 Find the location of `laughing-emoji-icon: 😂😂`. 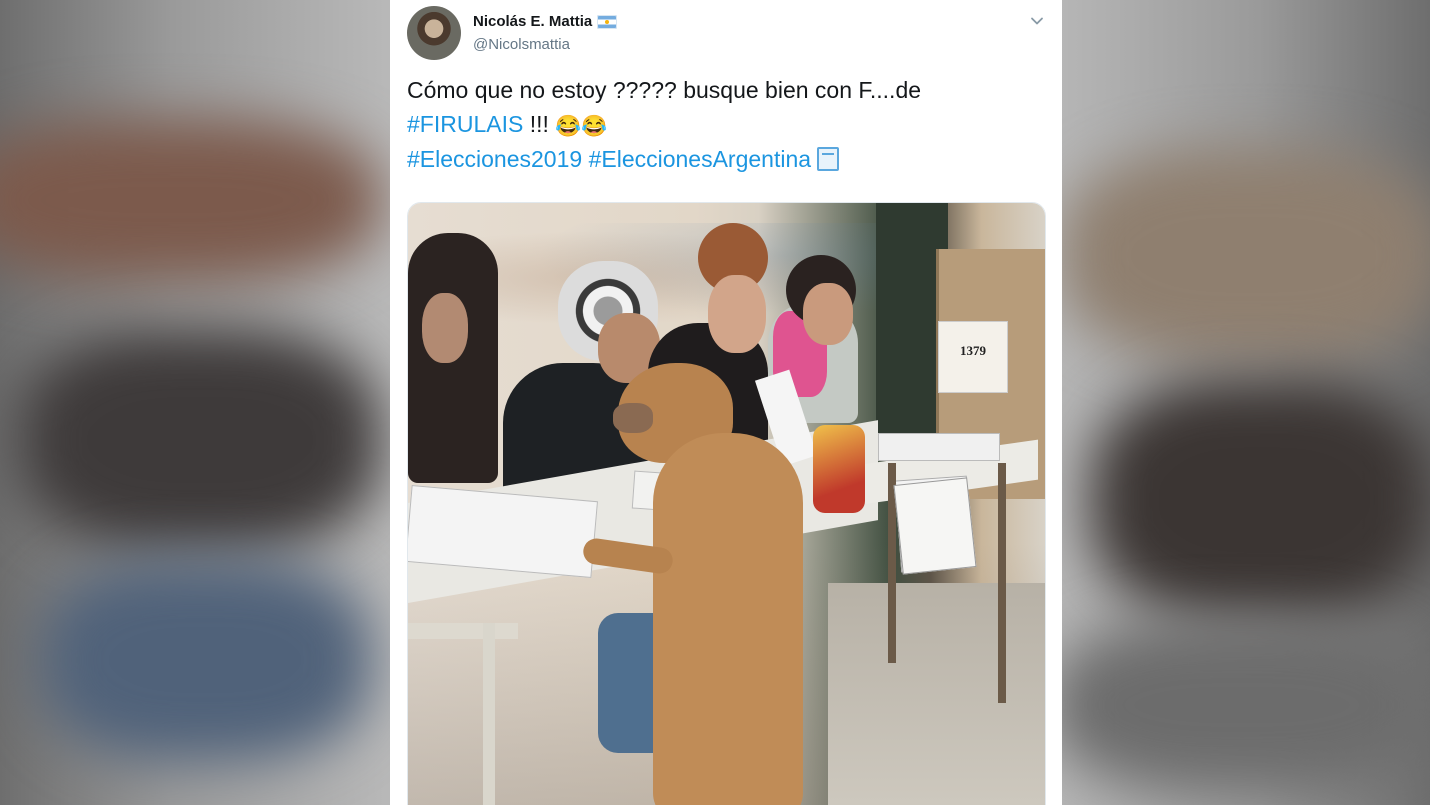

laughing-emoji-icon: 😂😂 is located at coordinates (581, 126).